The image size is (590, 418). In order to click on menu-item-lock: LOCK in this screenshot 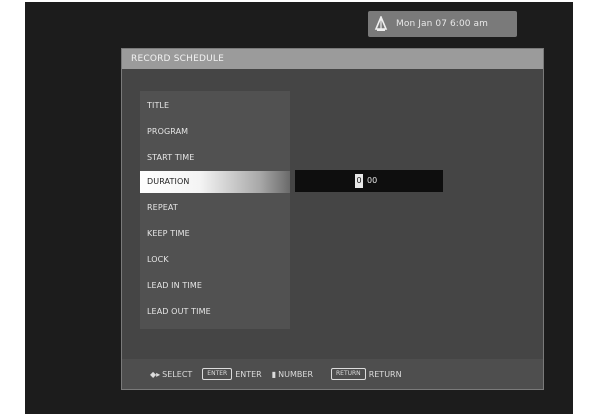, I will do `click(215, 260)`.